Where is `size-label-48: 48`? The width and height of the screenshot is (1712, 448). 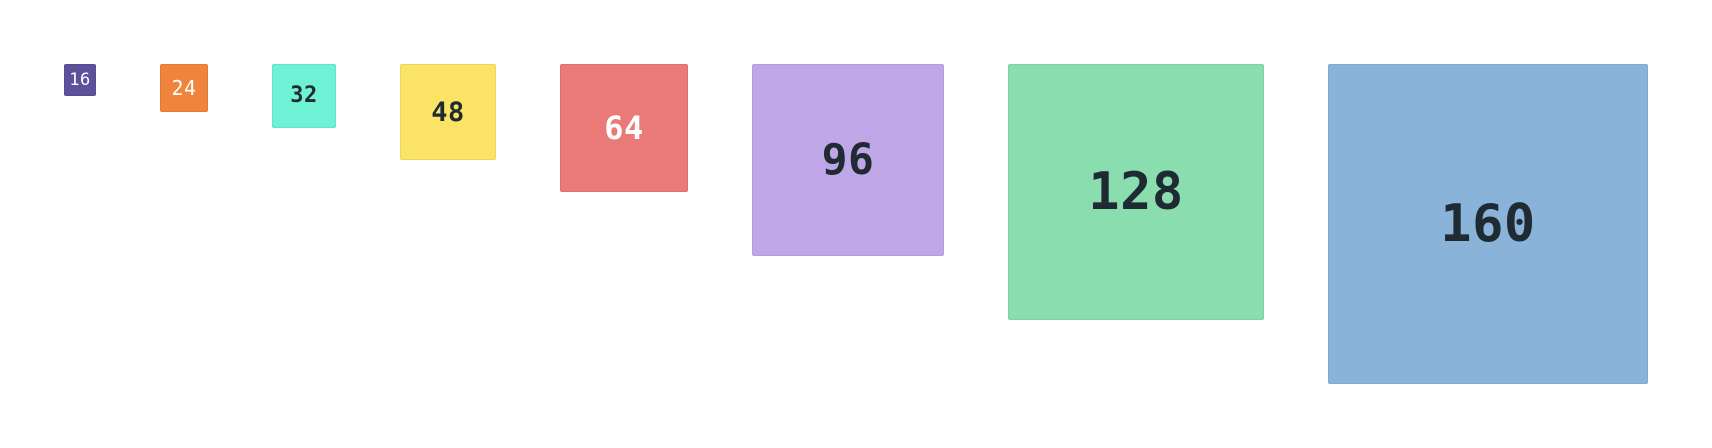 size-label-48: 48 is located at coordinates (448, 112).